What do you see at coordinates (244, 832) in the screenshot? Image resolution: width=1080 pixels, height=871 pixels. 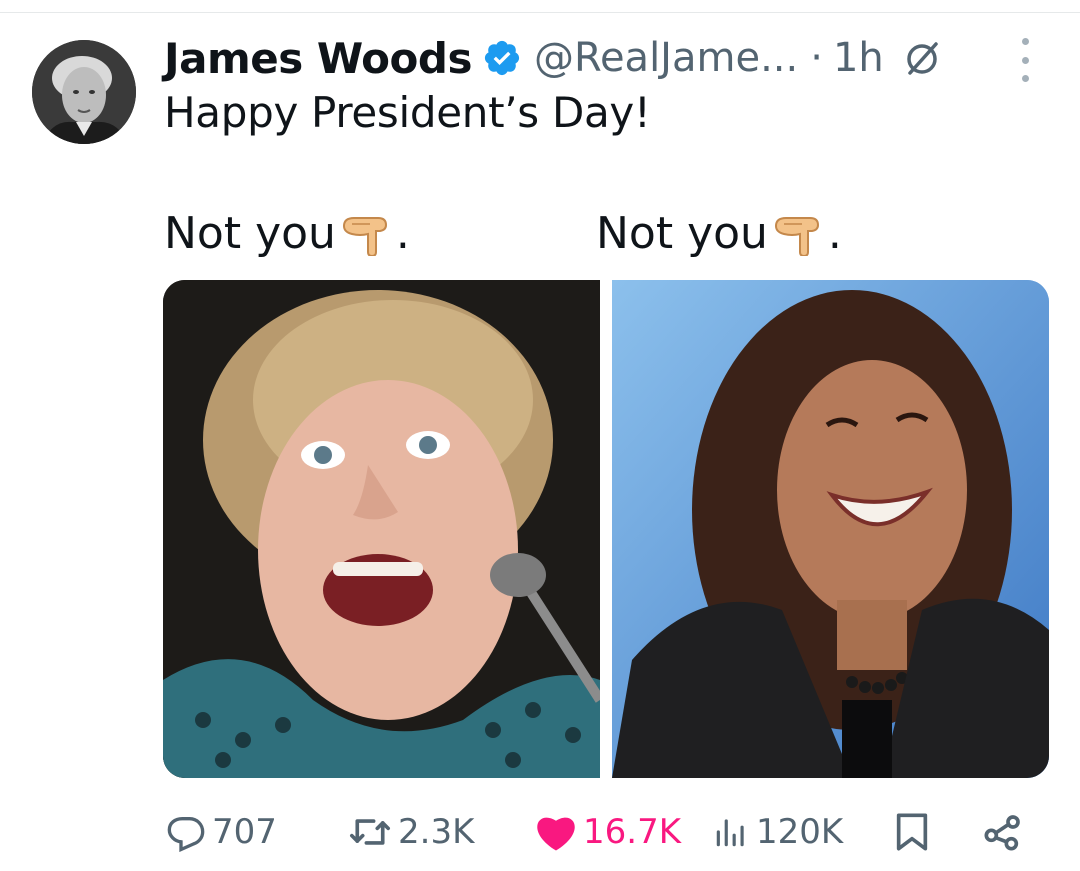 I see `reply-count: 707` at bounding box center [244, 832].